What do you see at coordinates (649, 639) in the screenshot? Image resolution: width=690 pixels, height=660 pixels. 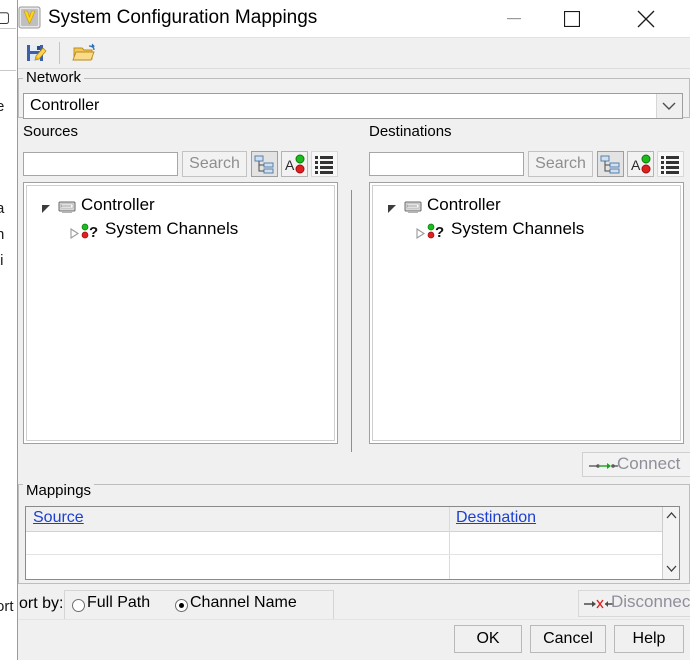 I see `help-button: Help` at bounding box center [649, 639].